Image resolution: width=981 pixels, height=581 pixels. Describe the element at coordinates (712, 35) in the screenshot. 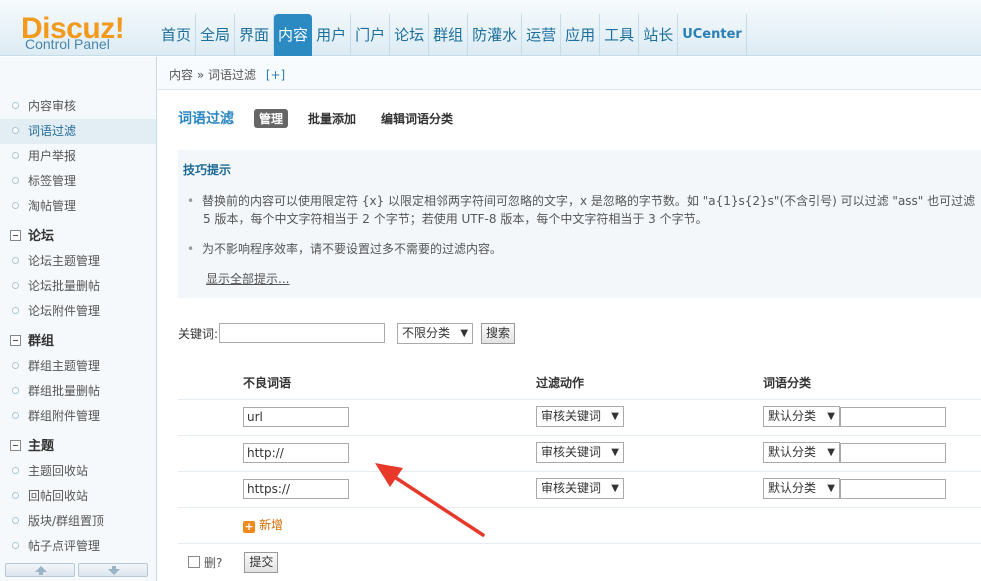

I see `nav-item-13: UCenter` at that location.